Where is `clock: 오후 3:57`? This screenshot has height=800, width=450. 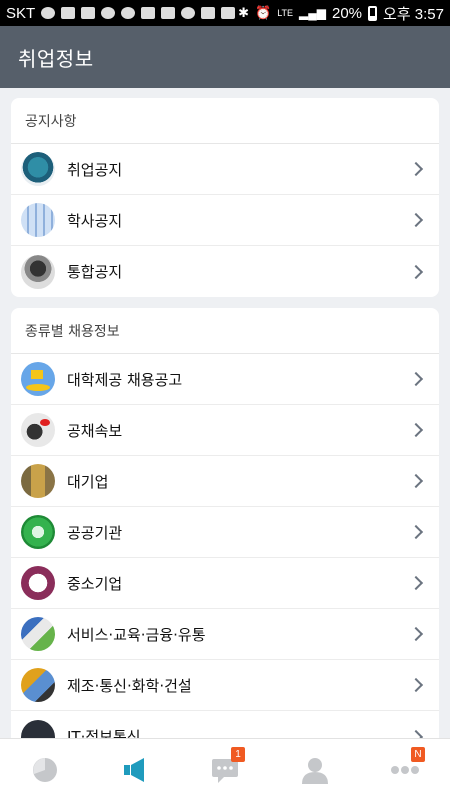 clock: 오후 3:57 is located at coordinates (413, 14).